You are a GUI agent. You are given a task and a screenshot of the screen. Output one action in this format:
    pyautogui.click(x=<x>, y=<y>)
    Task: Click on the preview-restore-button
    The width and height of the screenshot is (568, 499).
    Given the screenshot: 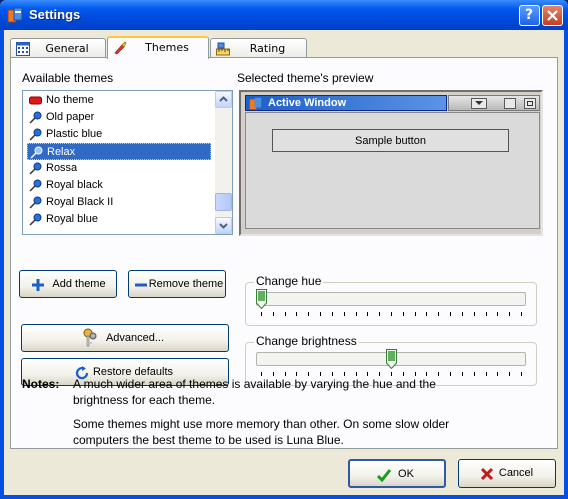 What is the action you would take?
    pyautogui.click(x=530, y=103)
    